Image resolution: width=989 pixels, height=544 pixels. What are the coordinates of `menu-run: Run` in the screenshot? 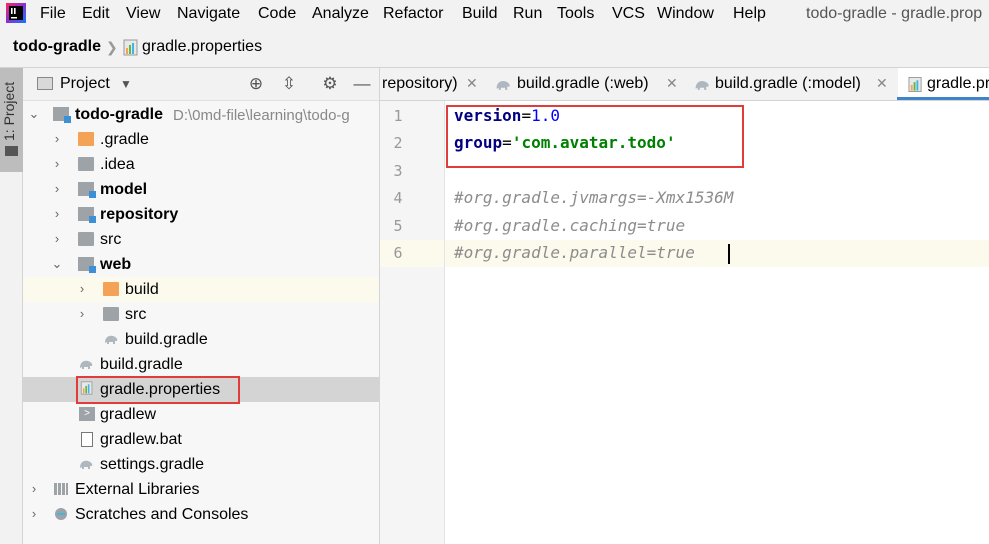 It's located at (527, 14).